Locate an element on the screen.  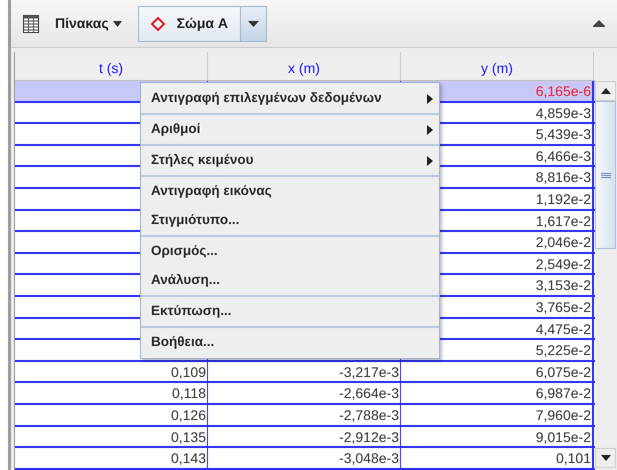
table-cell: 0,143 is located at coordinates (188, 458).